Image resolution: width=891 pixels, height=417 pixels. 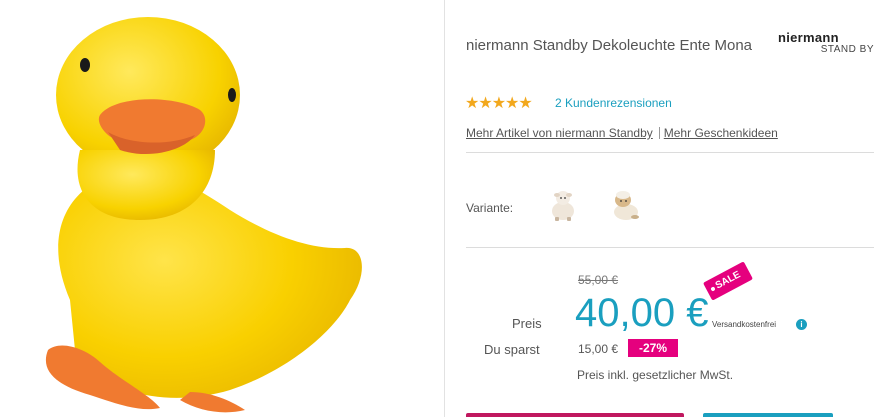 I want to click on shipping-note: Versandkostenfrei, so click(x=744, y=324).